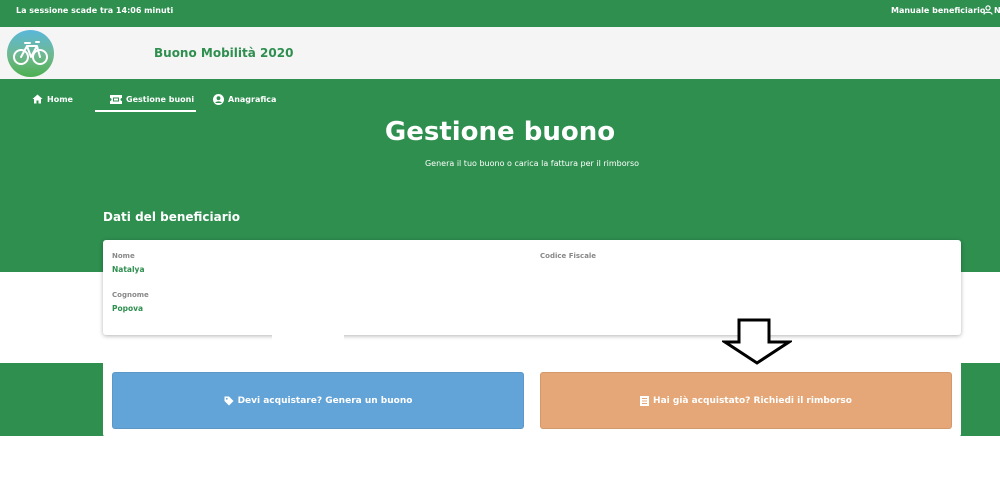 The height and width of the screenshot is (483, 1000). Describe the element at coordinates (308, 348) in the screenshot. I see `blank-area` at that location.